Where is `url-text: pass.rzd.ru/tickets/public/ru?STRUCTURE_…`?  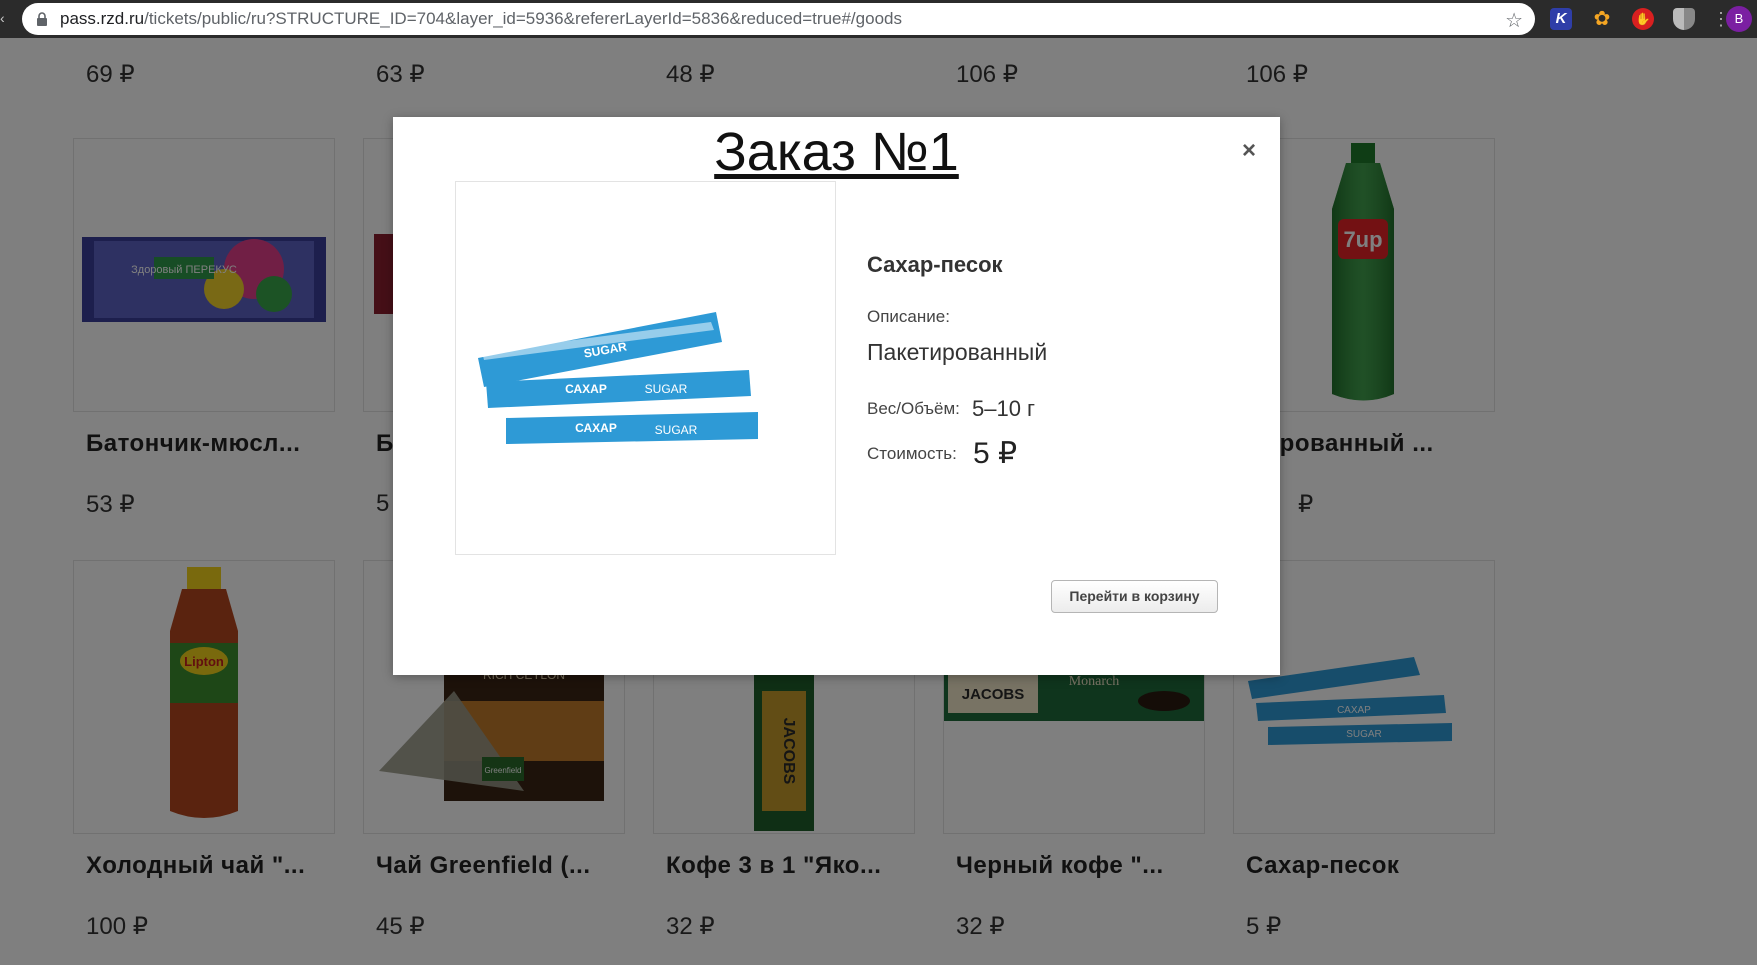 url-text: pass.rzd.ru/tickets/public/ru?STRUCTURE_… is located at coordinates (481, 18).